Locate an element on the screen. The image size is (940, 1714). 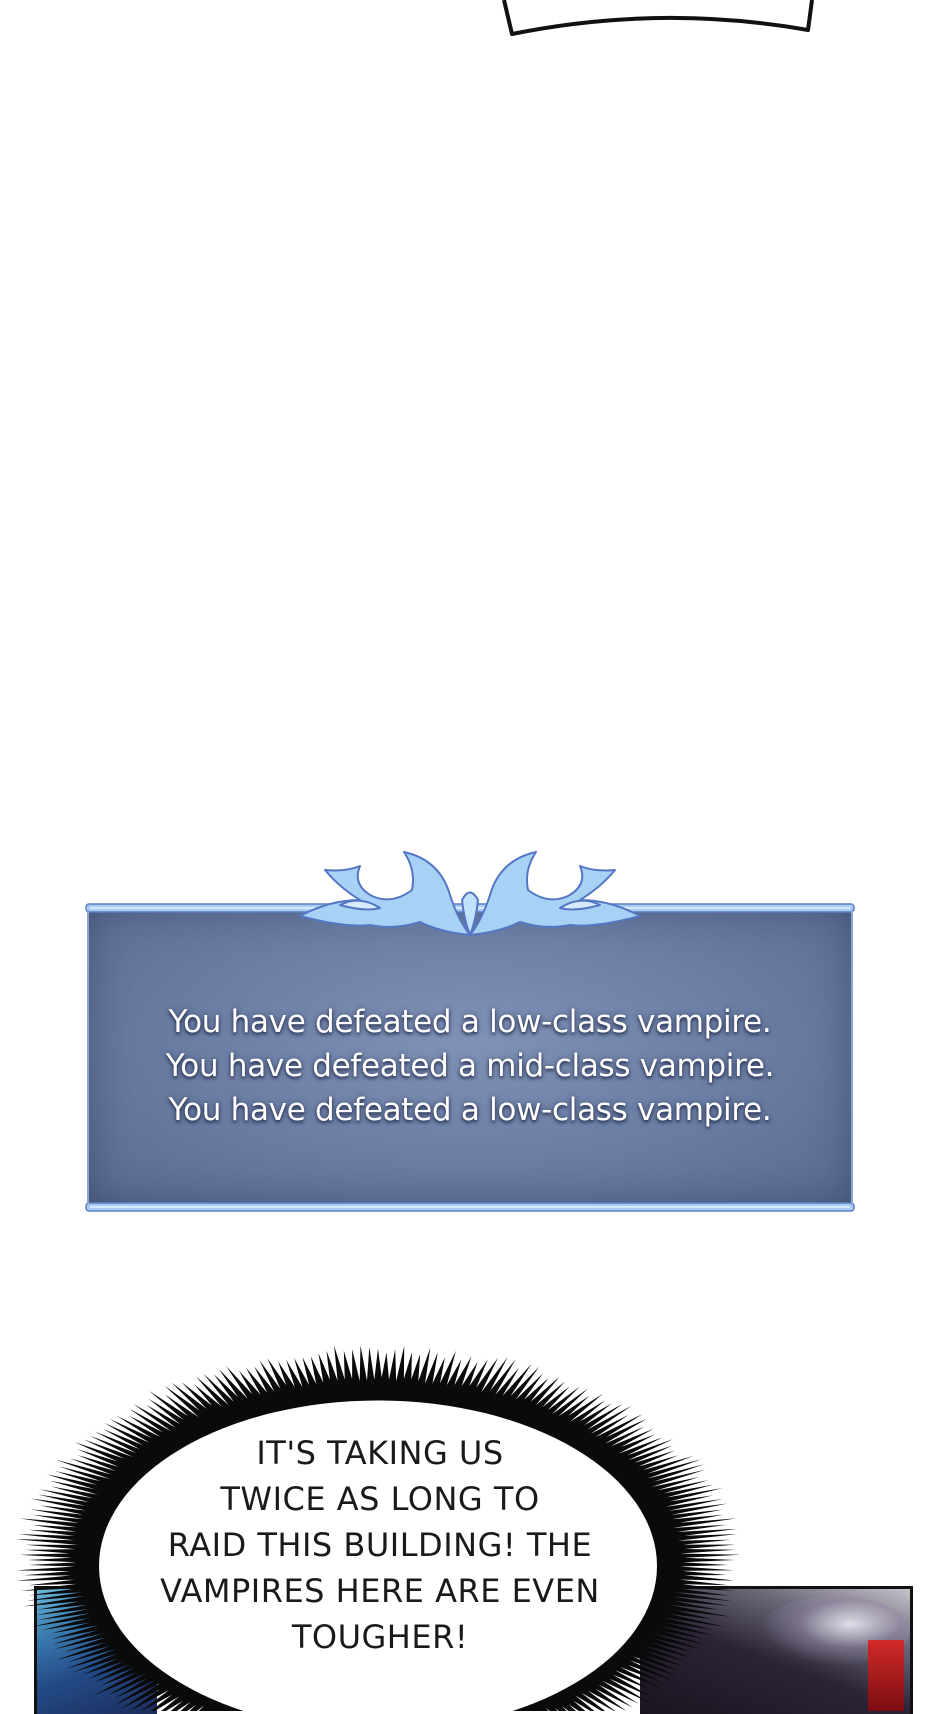
shout-line: TWICE AS LONG TO is located at coordinates (380, 1499).